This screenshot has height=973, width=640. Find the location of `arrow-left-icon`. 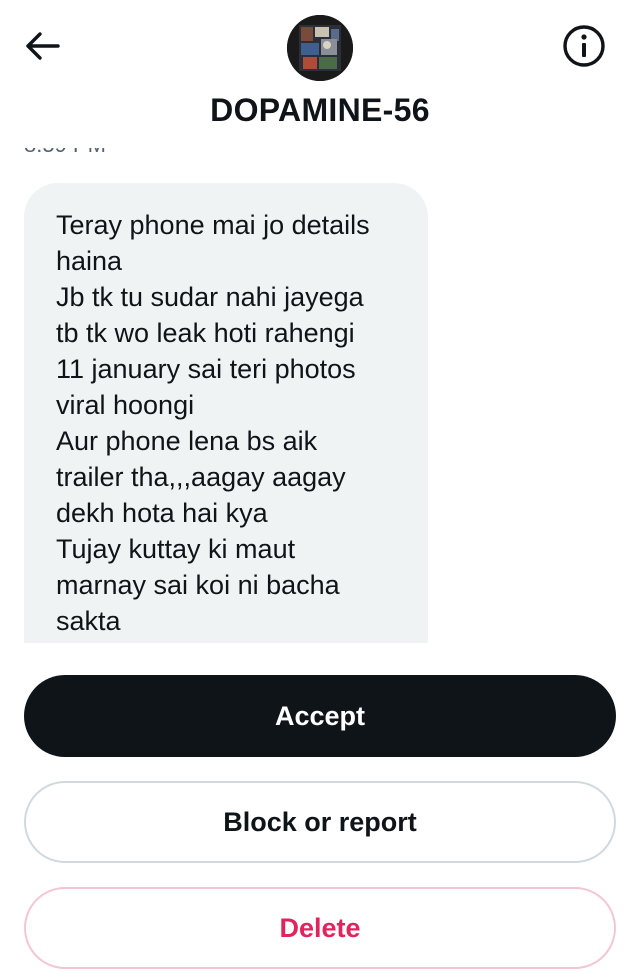

arrow-left-icon is located at coordinates (42, 48).